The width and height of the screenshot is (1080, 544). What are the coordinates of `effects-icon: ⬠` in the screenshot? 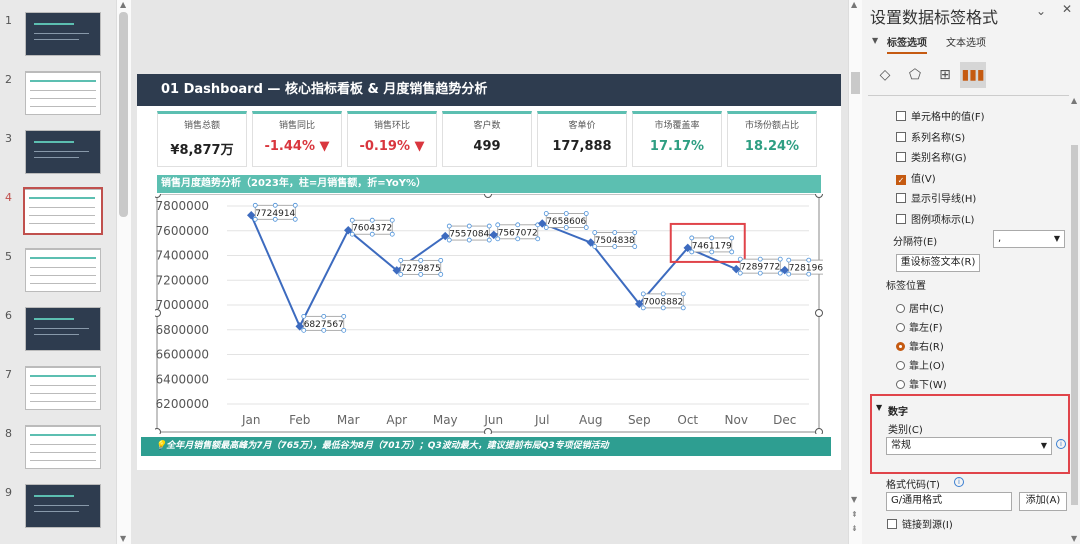 It's located at (915, 75).